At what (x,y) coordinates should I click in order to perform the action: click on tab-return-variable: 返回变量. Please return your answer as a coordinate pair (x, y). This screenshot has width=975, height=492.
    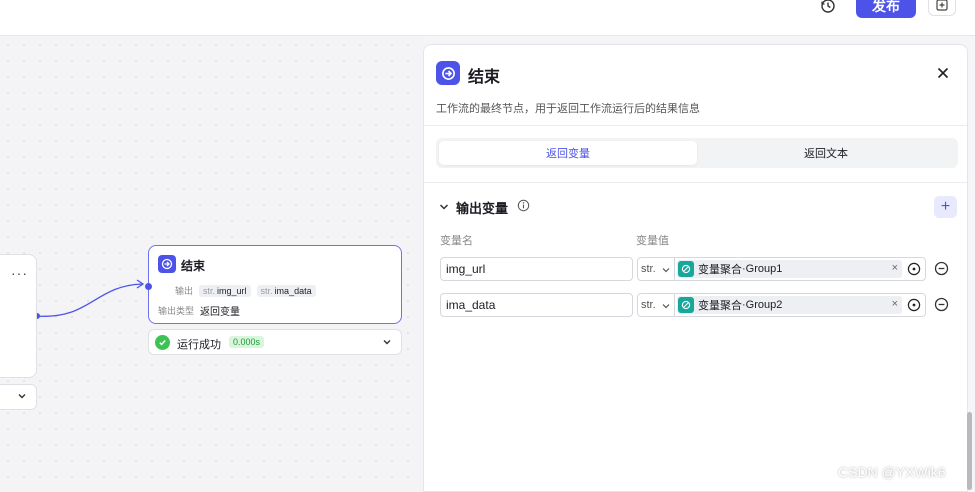
    Looking at the image, I should click on (568, 153).